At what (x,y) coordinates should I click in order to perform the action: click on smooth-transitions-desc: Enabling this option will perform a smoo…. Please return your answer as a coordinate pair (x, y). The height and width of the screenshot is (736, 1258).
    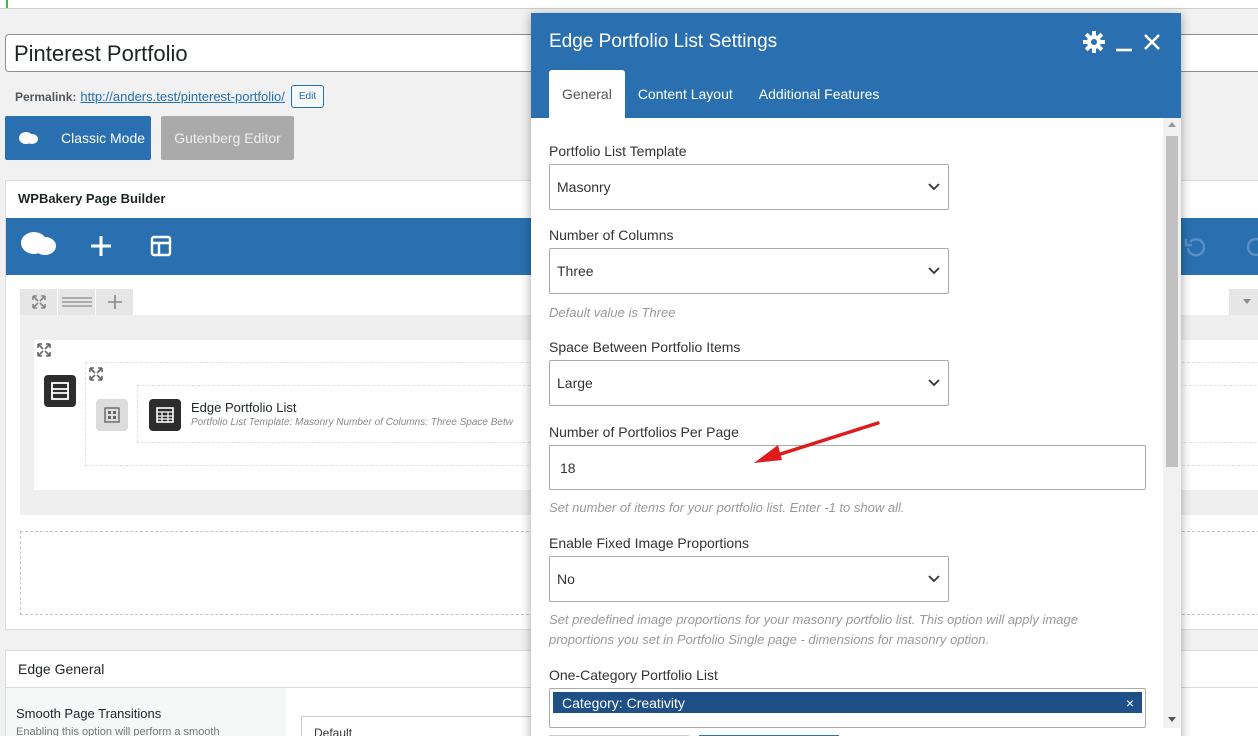
    Looking at the image, I should click on (118, 731).